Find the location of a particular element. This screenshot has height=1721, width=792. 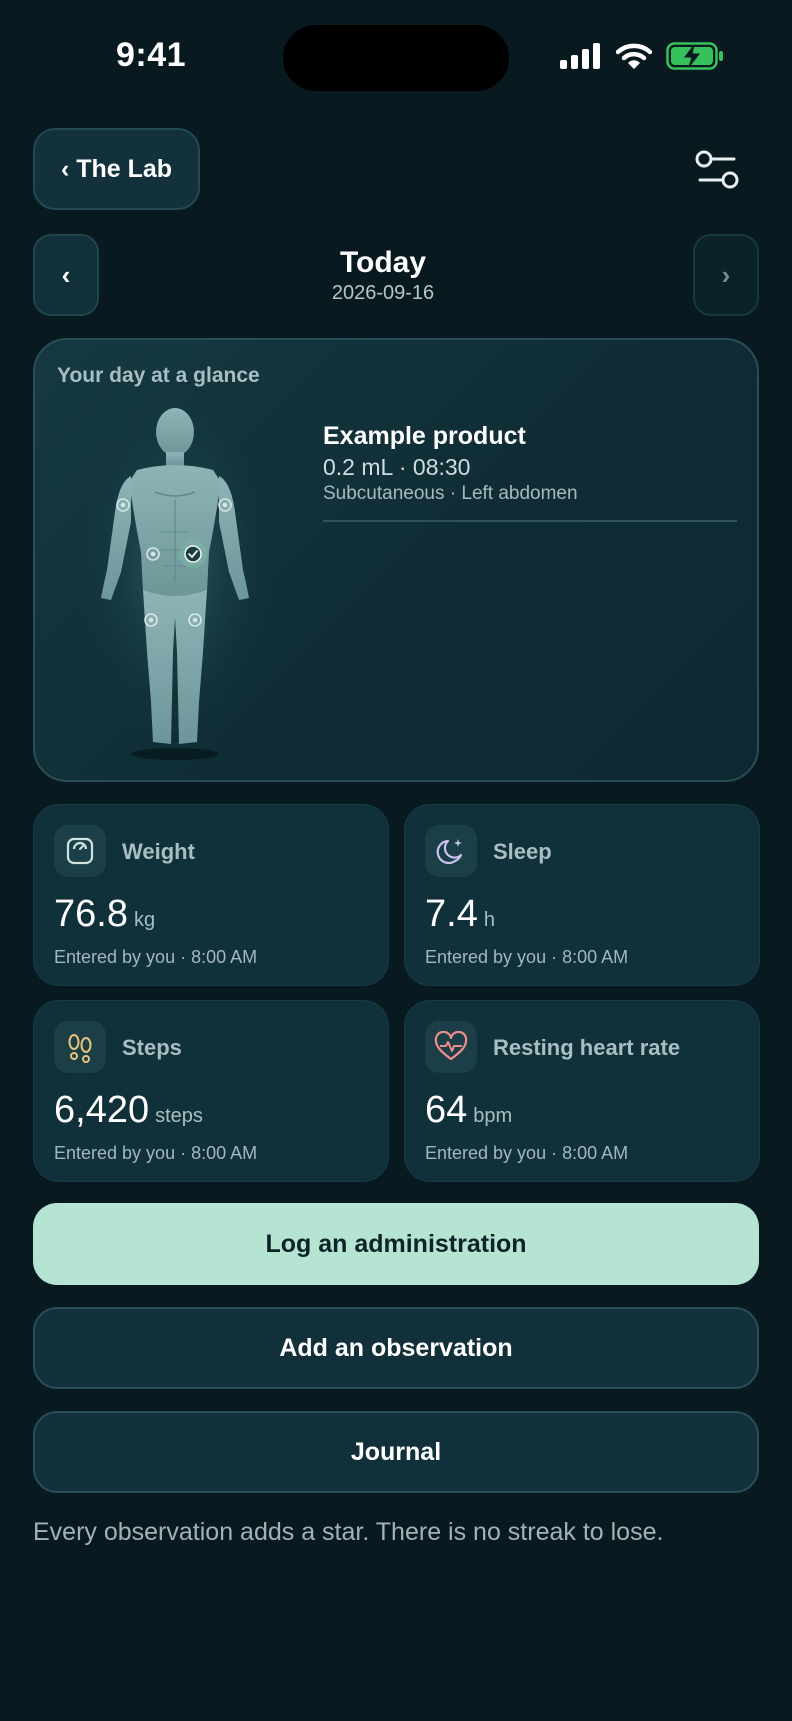

day-date: 2026-09-16 is located at coordinates (383, 293).